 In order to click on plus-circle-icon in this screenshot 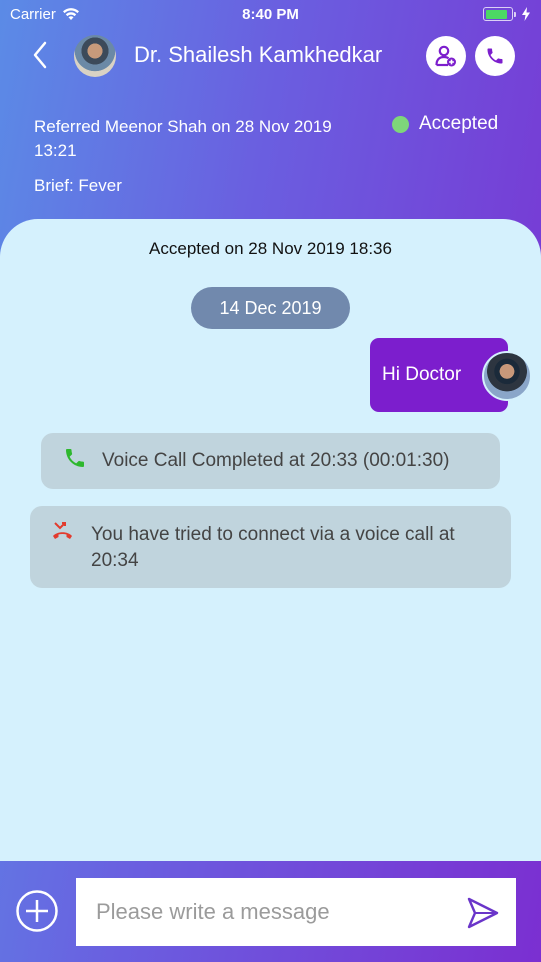, I will do `click(37, 911)`.